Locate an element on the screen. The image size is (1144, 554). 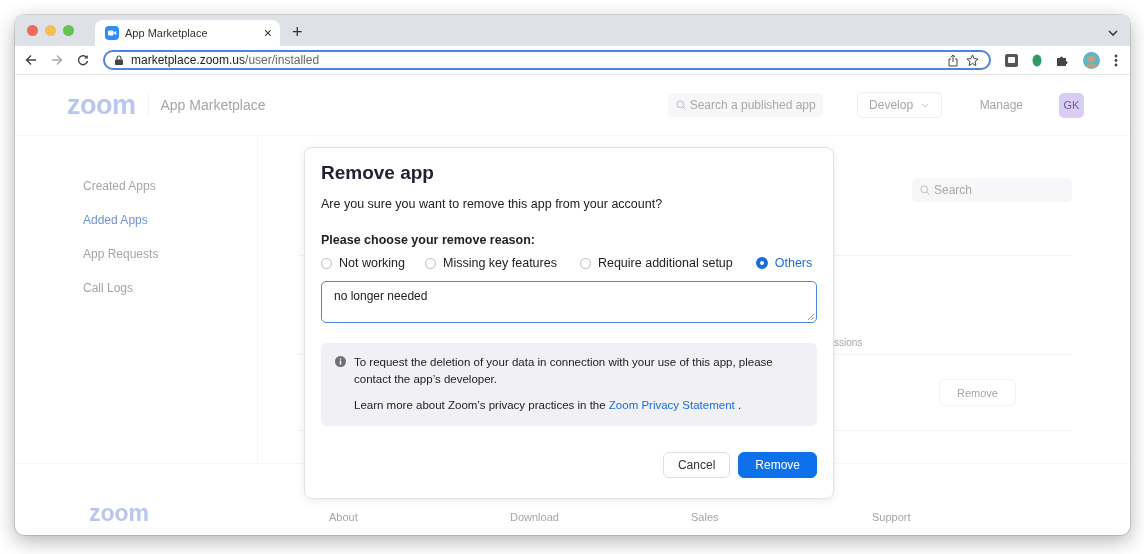
confirmation-text: Are you sure you want to remove this app from your account? is located at coordinates (492, 204).